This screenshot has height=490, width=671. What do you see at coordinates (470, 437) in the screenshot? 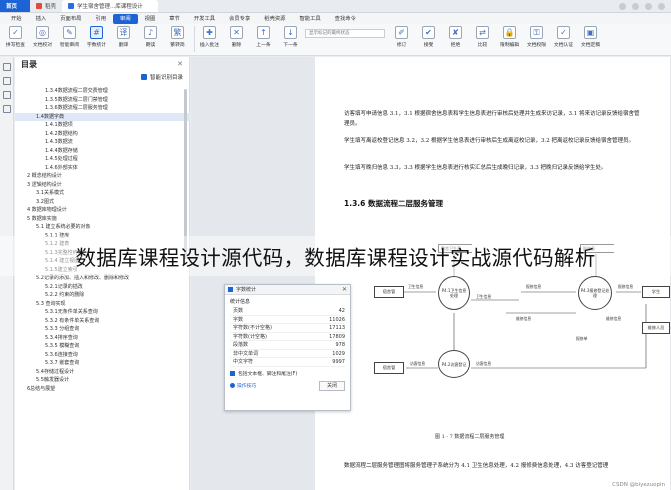
I see `figure-caption: 图 1 - 7 数据流程二层服务管理` at bounding box center [470, 437].